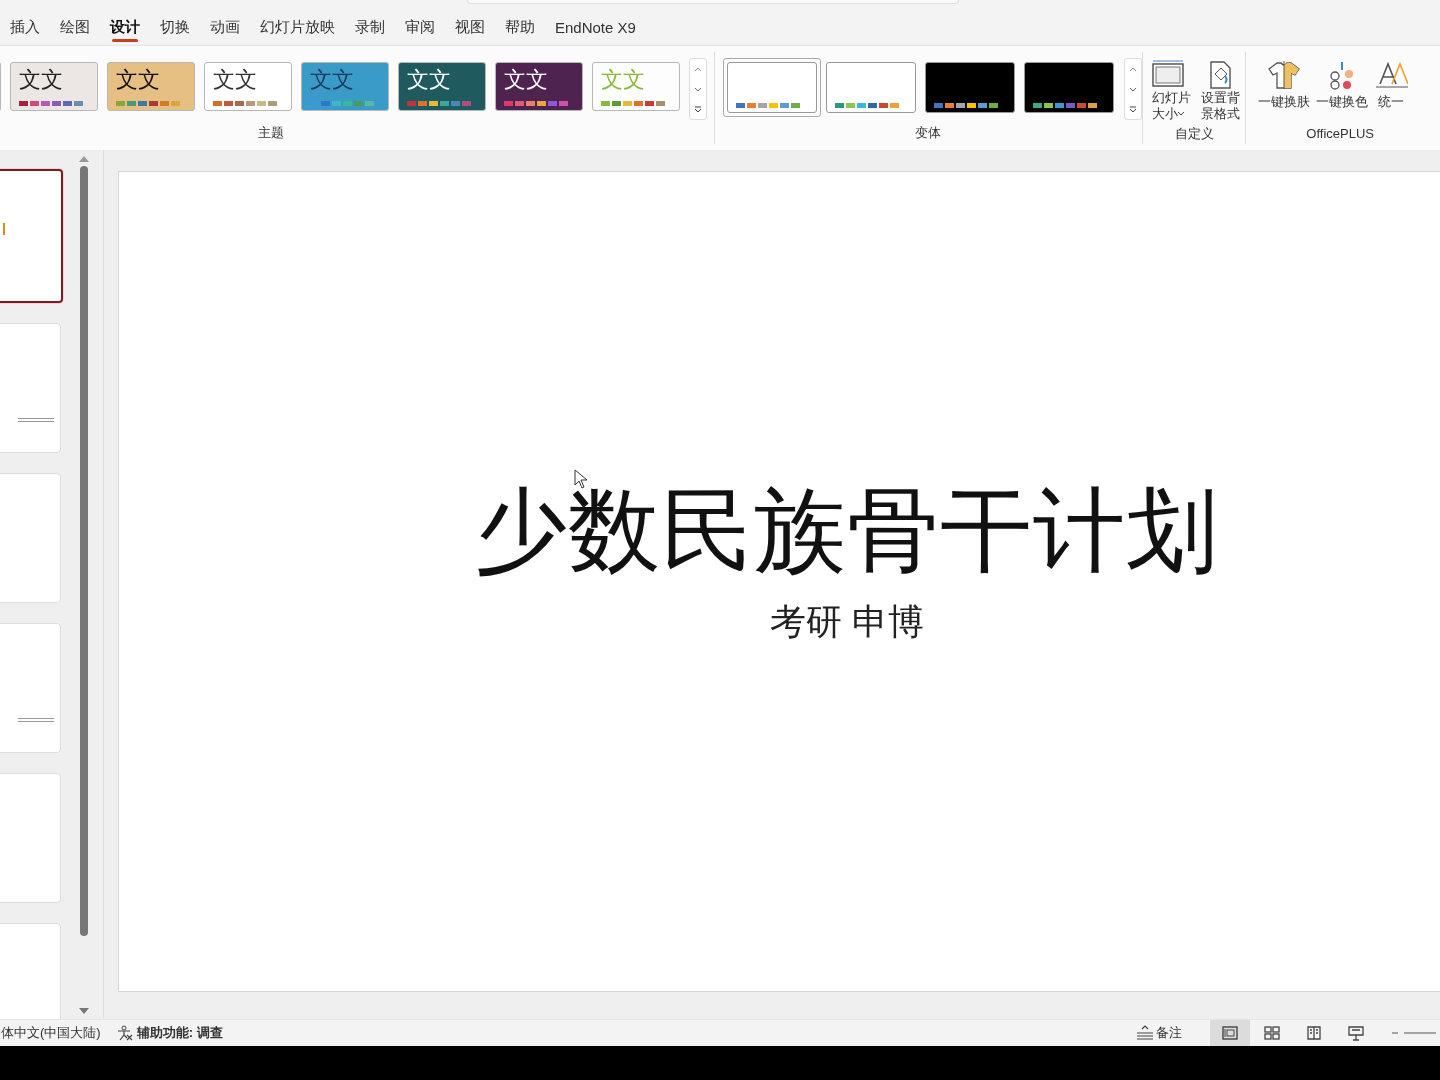  I want to click on notes-button: 备注, so click(1159, 1032).